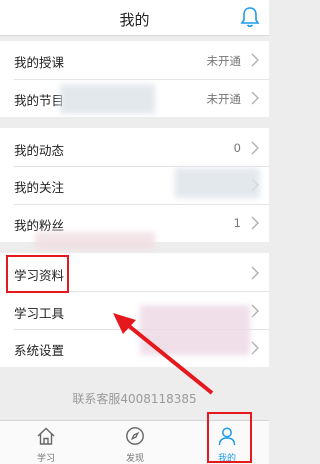 The image size is (320, 464). What do you see at coordinates (39, 350) in the screenshot?
I see `list-item-label: 系统设置` at bounding box center [39, 350].